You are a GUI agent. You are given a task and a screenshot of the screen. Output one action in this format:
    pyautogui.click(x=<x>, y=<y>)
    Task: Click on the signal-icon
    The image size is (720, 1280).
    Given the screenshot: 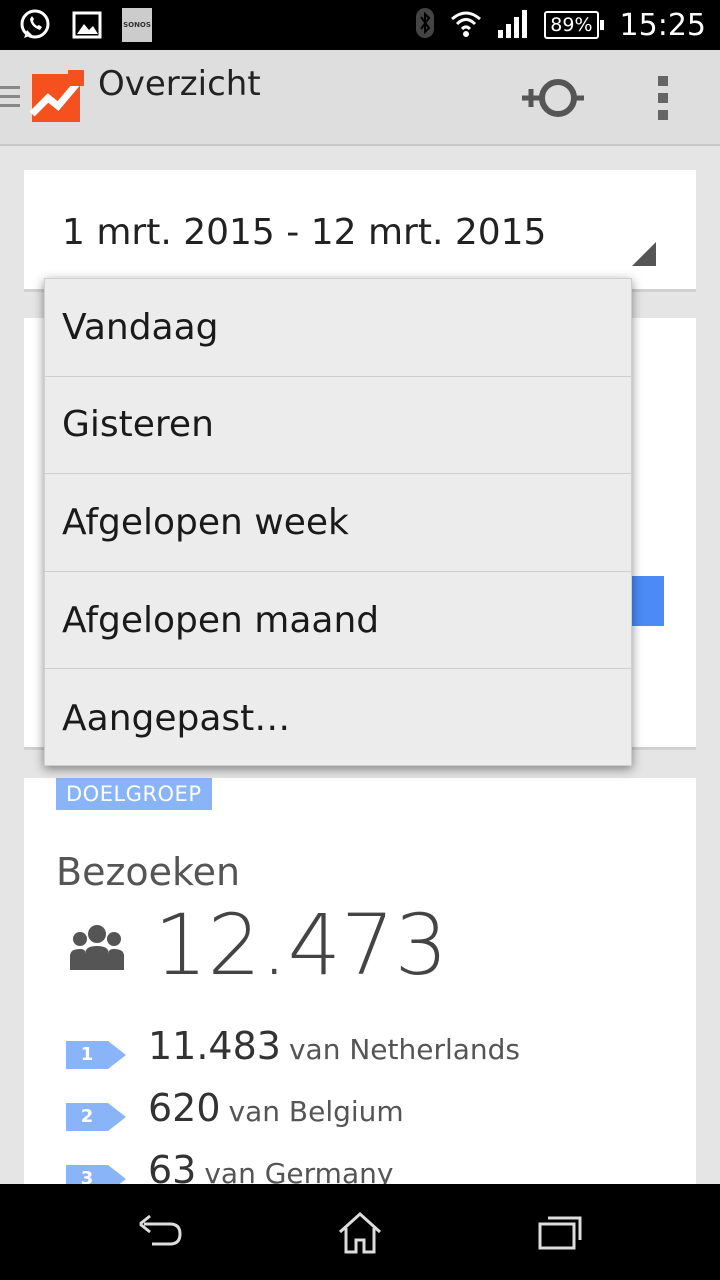 What is the action you would take?
    pyautogui.click(x=513, y=25)
    